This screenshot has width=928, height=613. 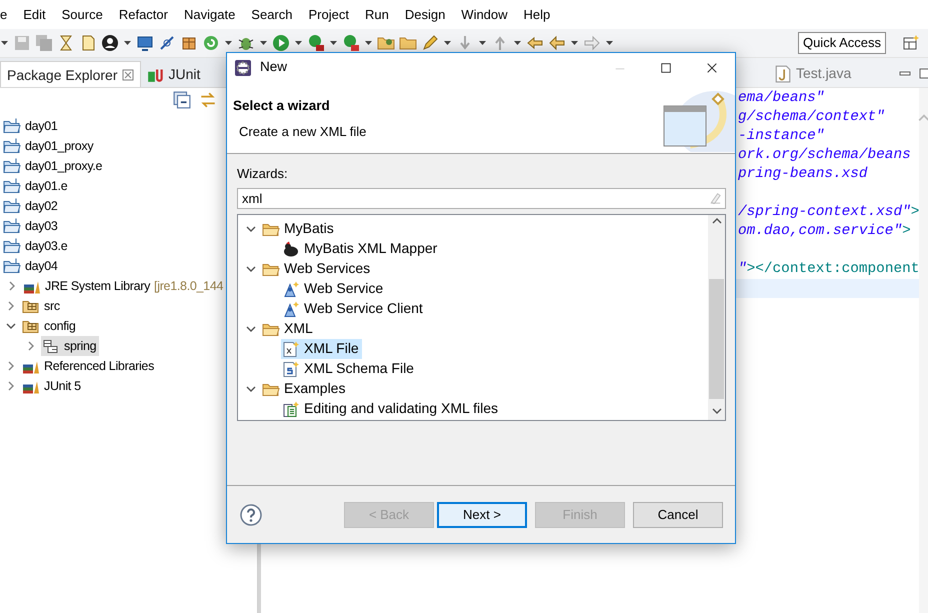 I want to click on play-icon, so click(x=281, y=43).